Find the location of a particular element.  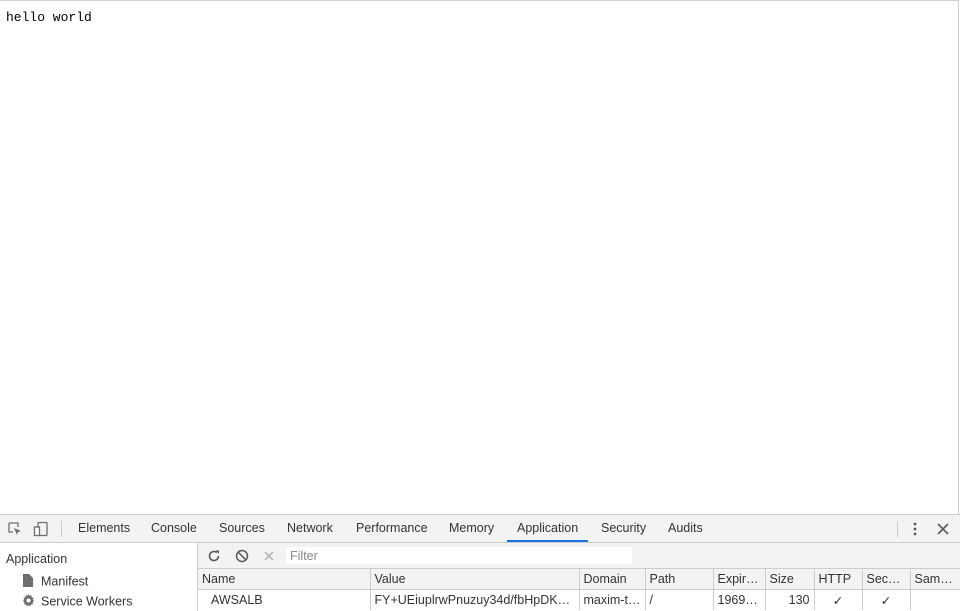

file-icon is located at coordinates (29, 582).